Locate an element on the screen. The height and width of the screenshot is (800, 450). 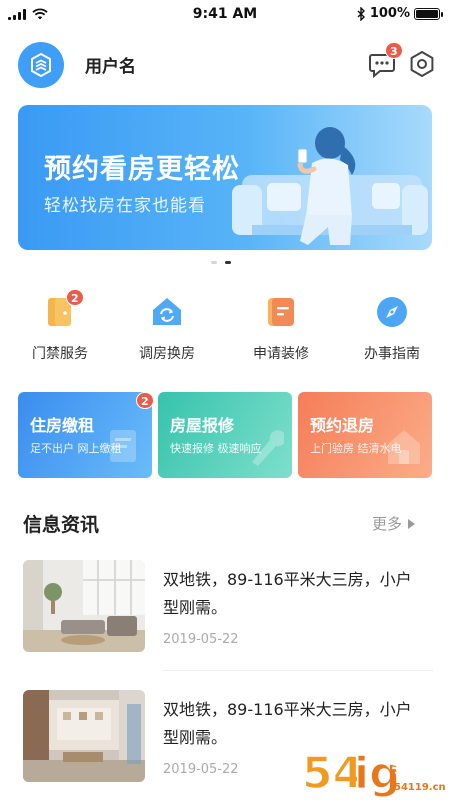
banner-subtitle: 轻松找房在家也能看 is located at coordinates (125, 206).